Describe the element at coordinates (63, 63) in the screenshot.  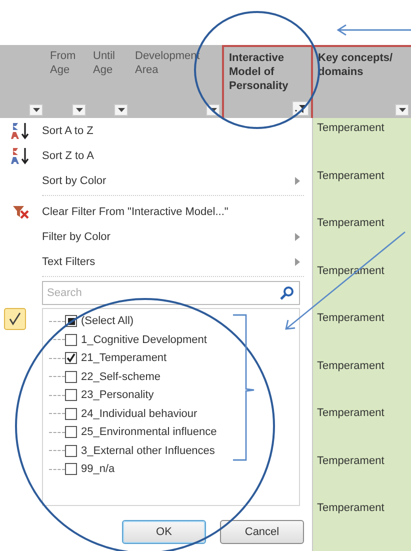
I see `column-heading: From Age` at that location.